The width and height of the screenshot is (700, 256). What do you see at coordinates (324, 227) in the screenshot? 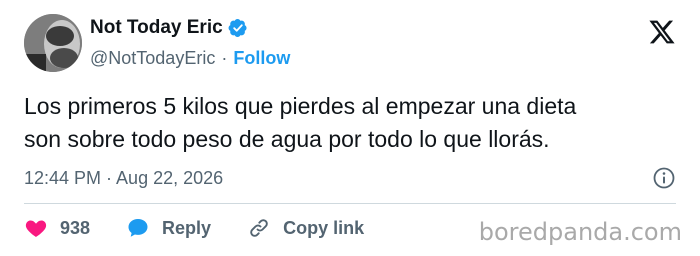
I see `copy-link-label: Copy link` at bounding box center [324, 227].